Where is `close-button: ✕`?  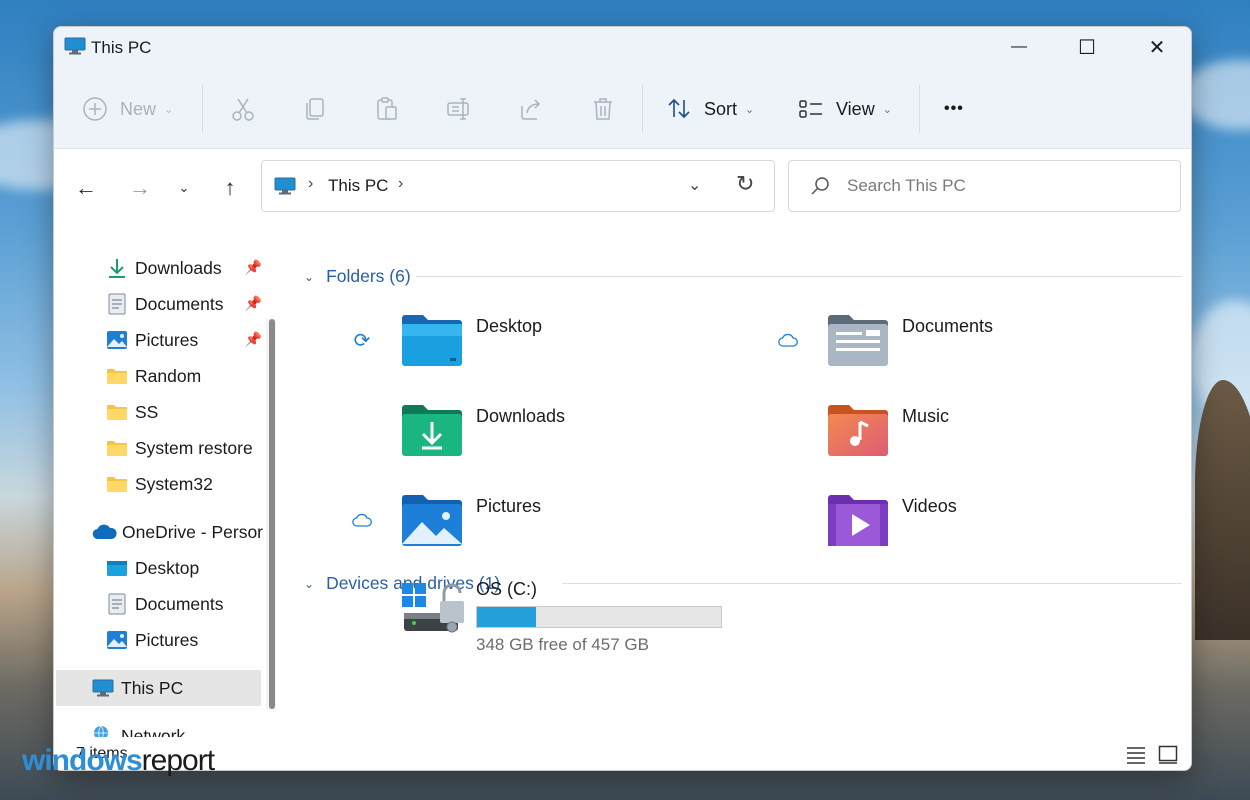
close-button: ✕ is located at coordinates (1156, 47).